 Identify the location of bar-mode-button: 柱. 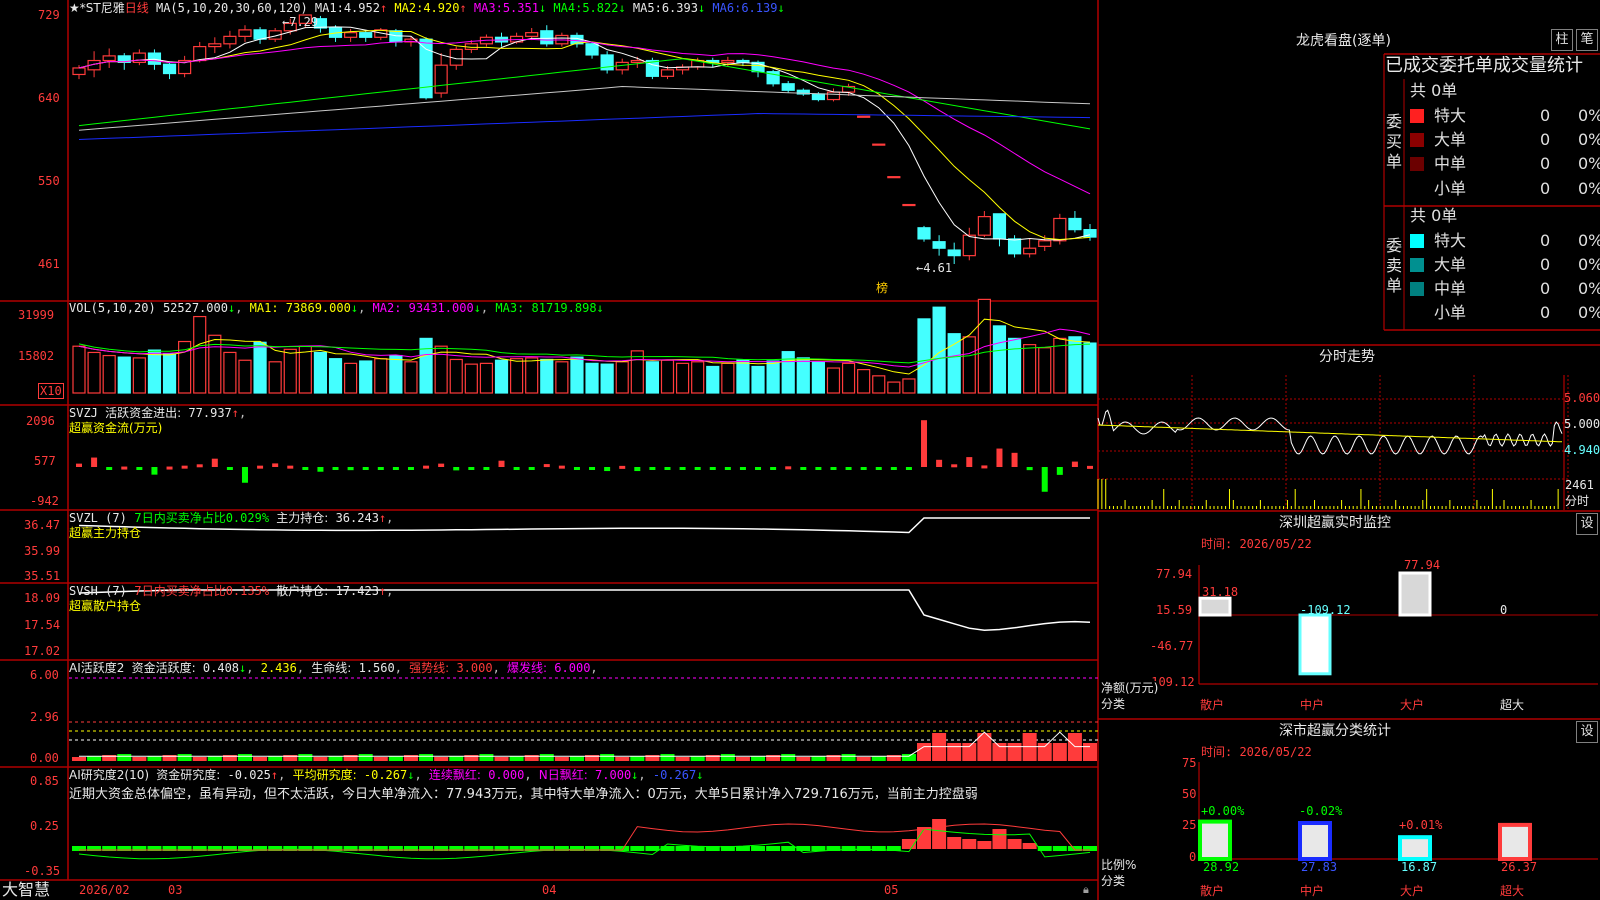
(1562, 40).